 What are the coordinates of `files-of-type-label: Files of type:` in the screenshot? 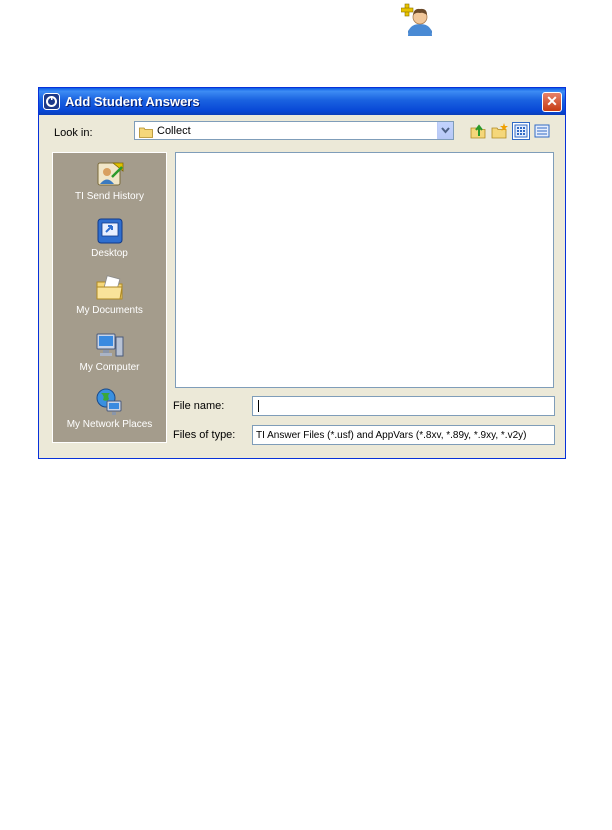 It's located at (204, 435).